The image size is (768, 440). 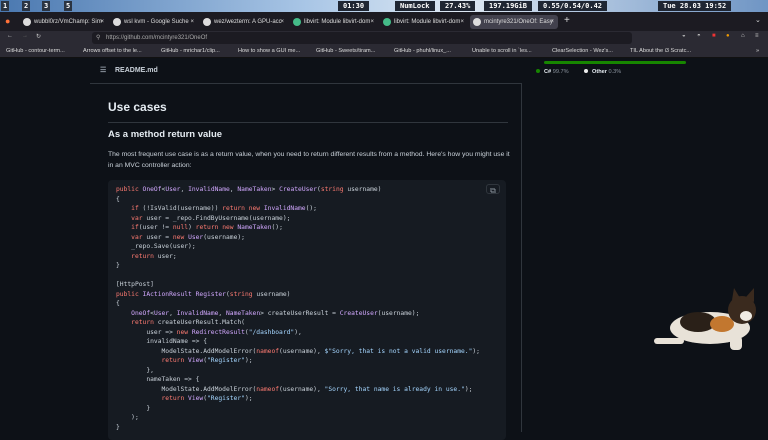 What do you see at coordinates (207, 227) in the screenshot?
I see `code-line: if(user != null) return new NameTaken();` at bounding box center [207, 227].